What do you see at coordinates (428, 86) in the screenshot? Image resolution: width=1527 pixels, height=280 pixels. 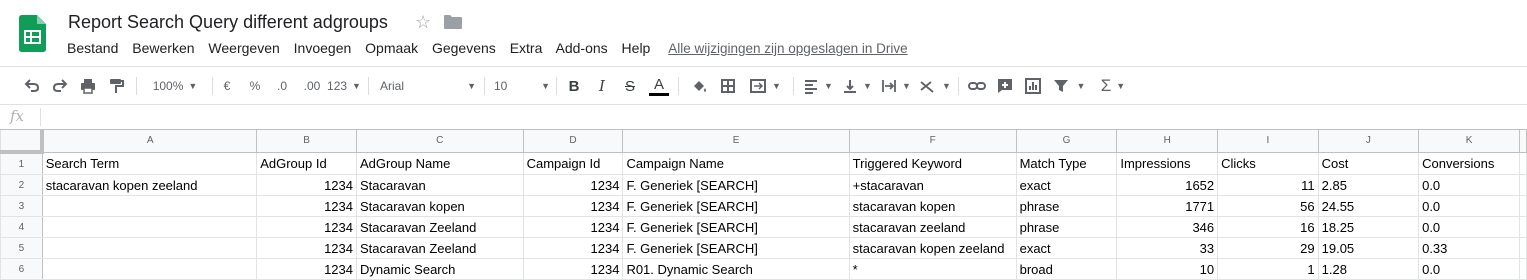 I see `font-family-select: Arial ▼` at bounding box center [428, 86].